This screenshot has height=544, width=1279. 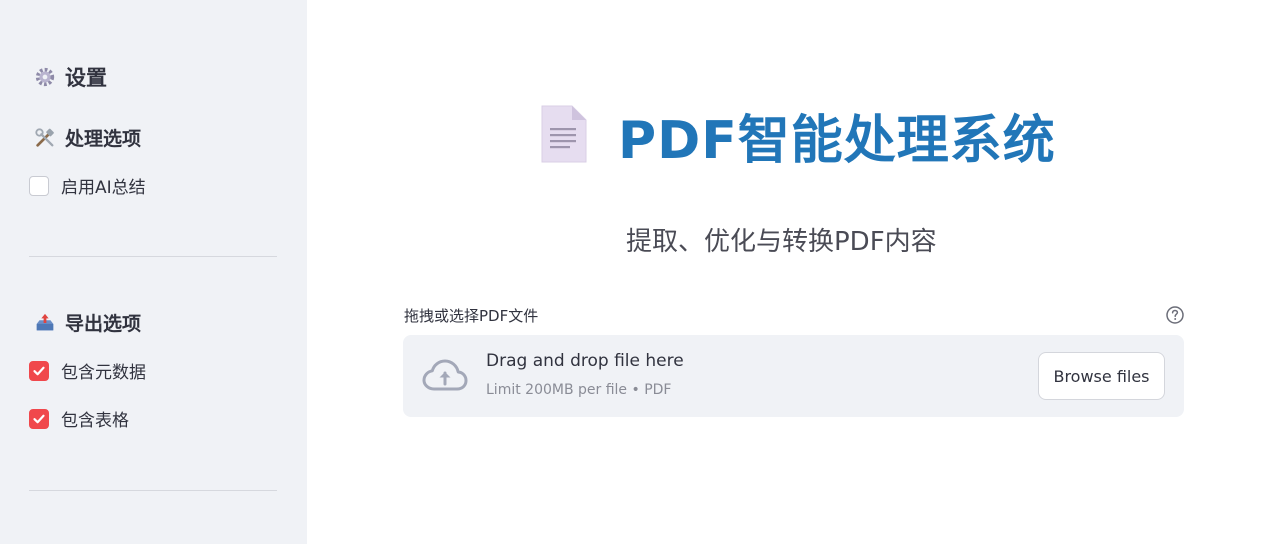 I want to click on help-icon, so click(x=1175, y=315).